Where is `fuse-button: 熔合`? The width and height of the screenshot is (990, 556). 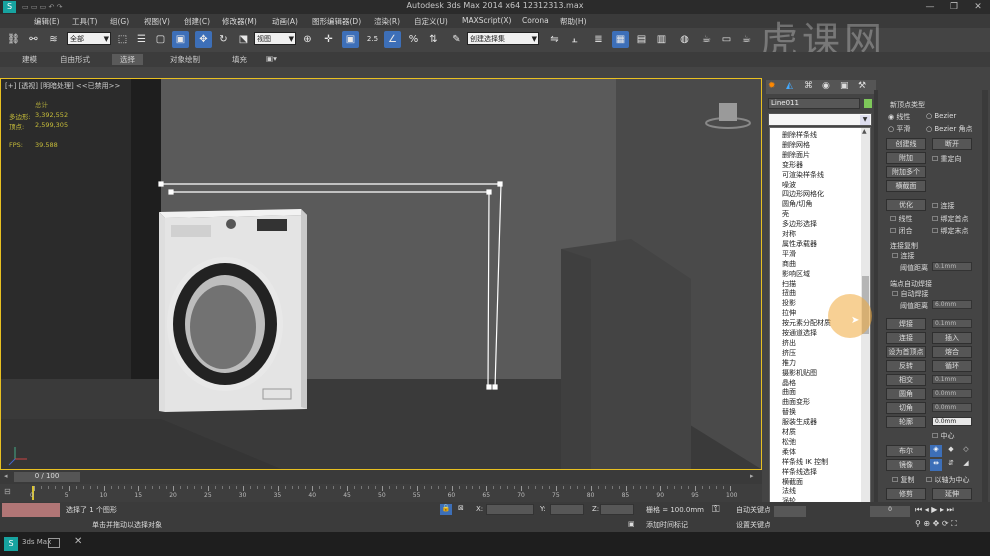 fuse-button: 熔合 is located at coordinates (952, 352).